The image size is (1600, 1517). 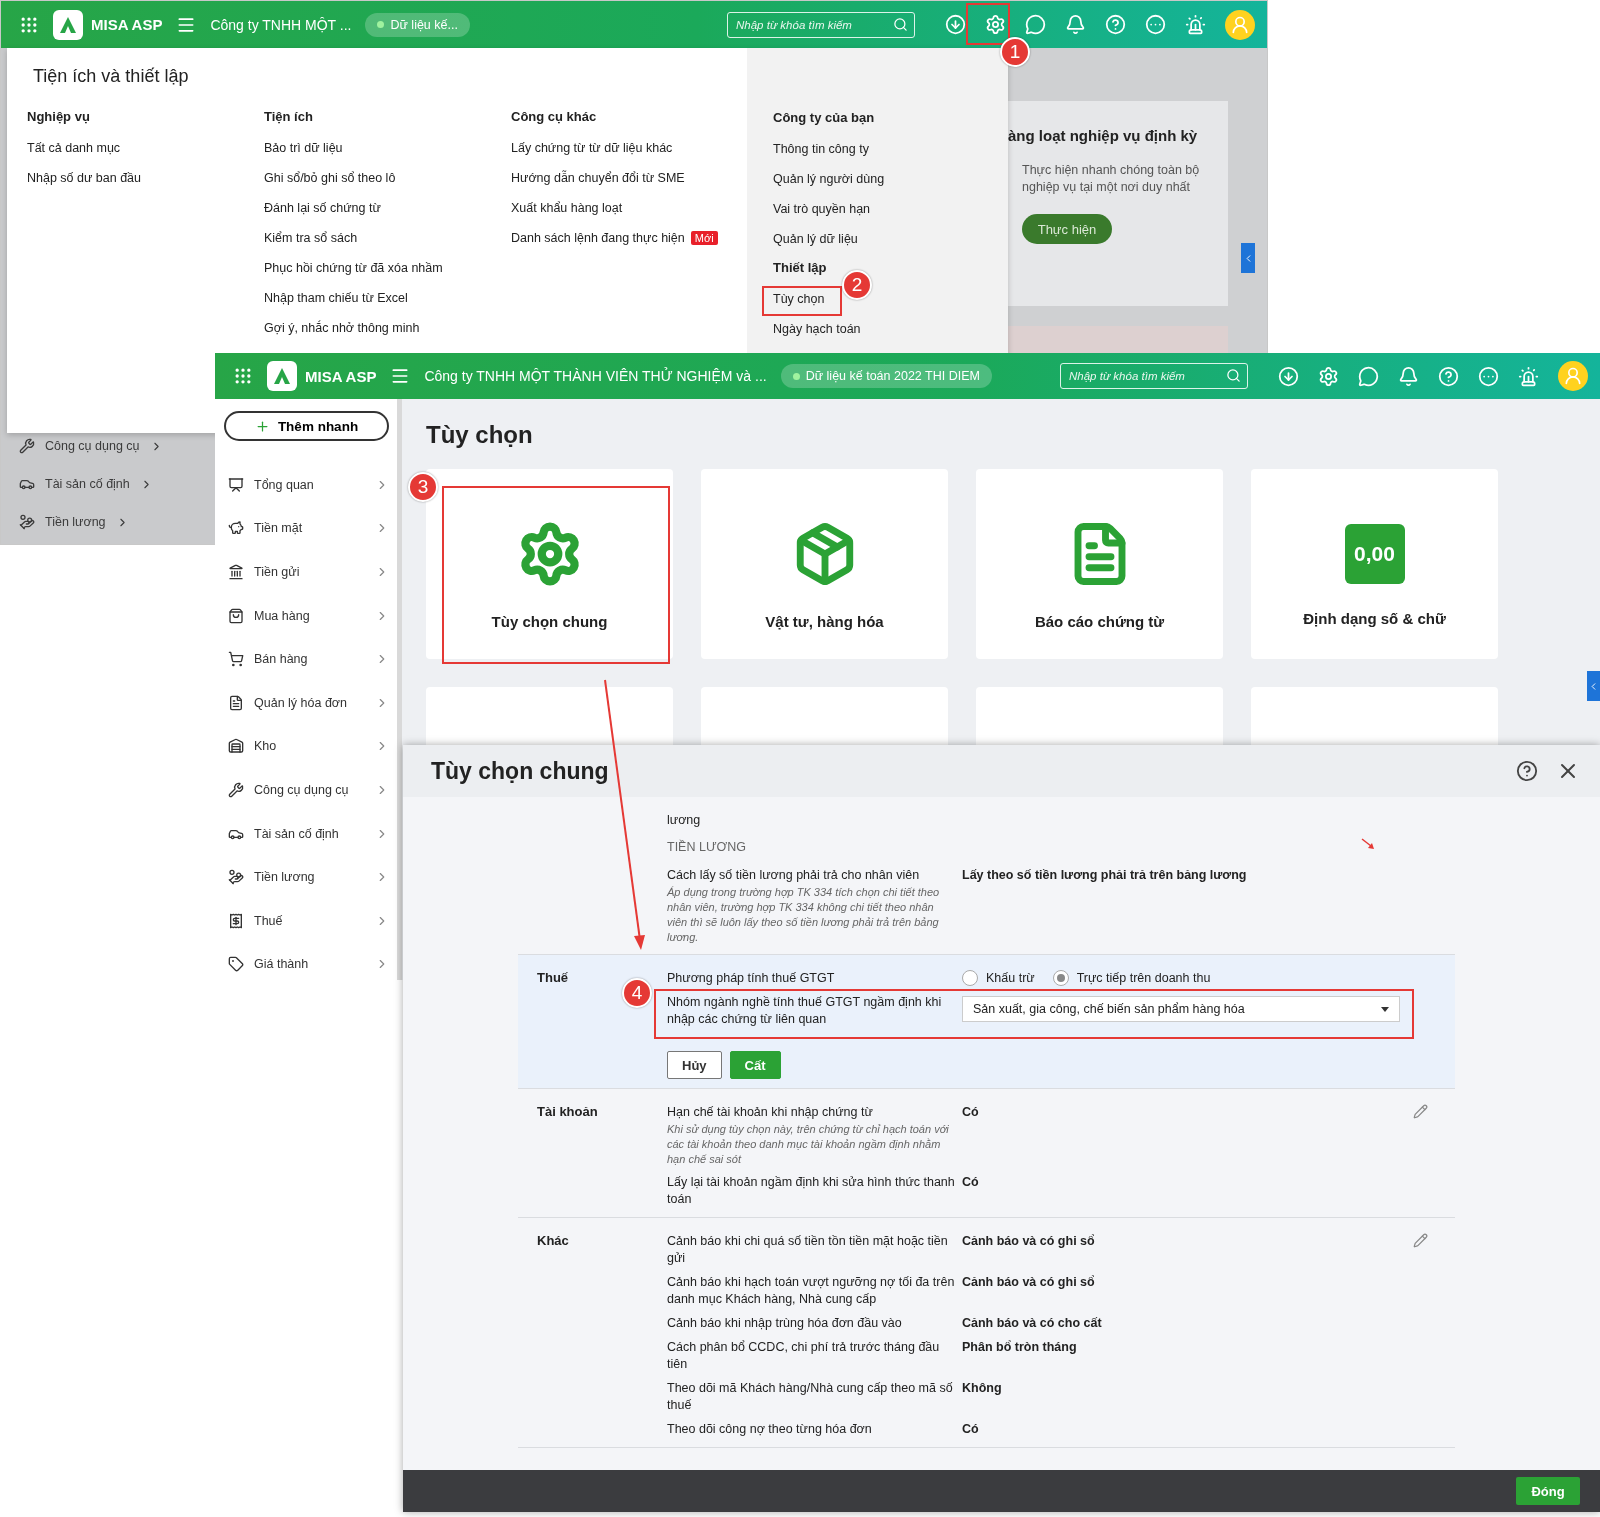 I want to click on option-tile: Vật tư, hàng hóa, so click(x=824, y=564).